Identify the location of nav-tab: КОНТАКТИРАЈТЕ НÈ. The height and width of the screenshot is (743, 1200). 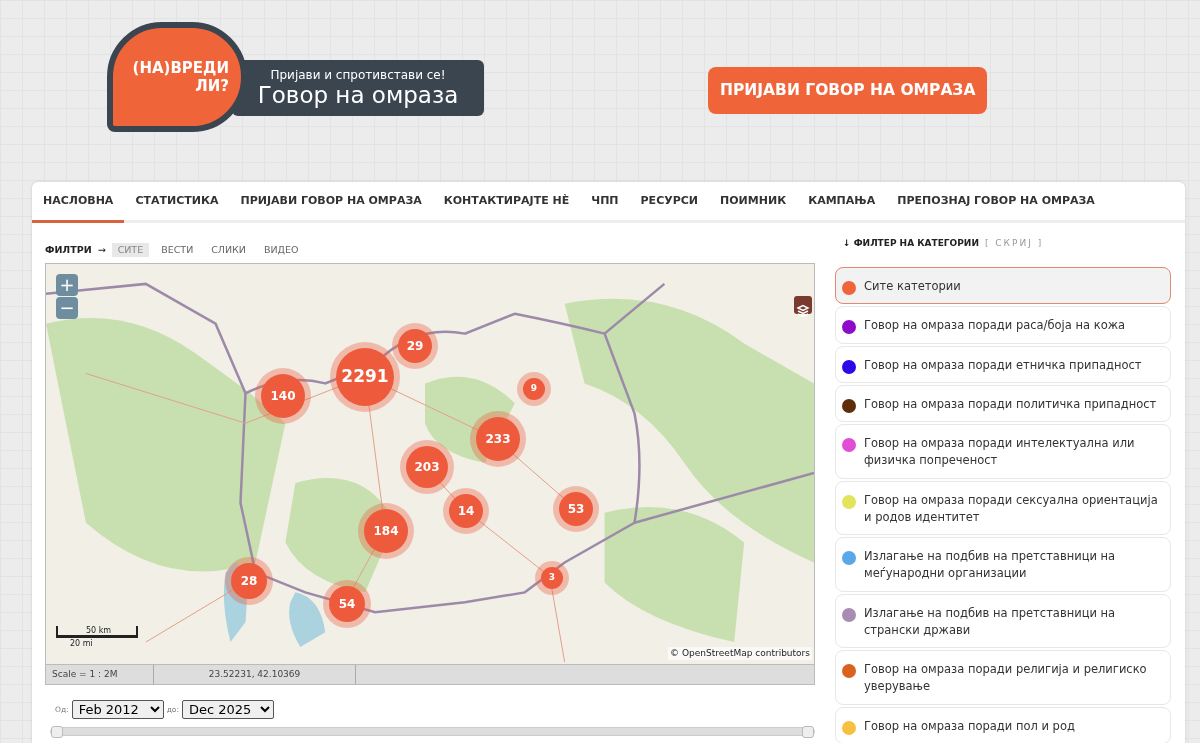
(506, 202).